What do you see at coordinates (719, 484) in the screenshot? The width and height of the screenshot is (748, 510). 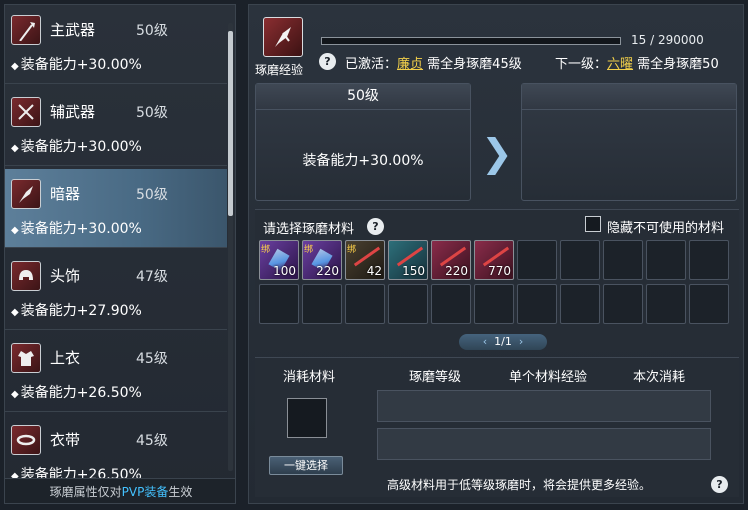 I see `tip-help-icon: ?` at bounding box center [719, 484].